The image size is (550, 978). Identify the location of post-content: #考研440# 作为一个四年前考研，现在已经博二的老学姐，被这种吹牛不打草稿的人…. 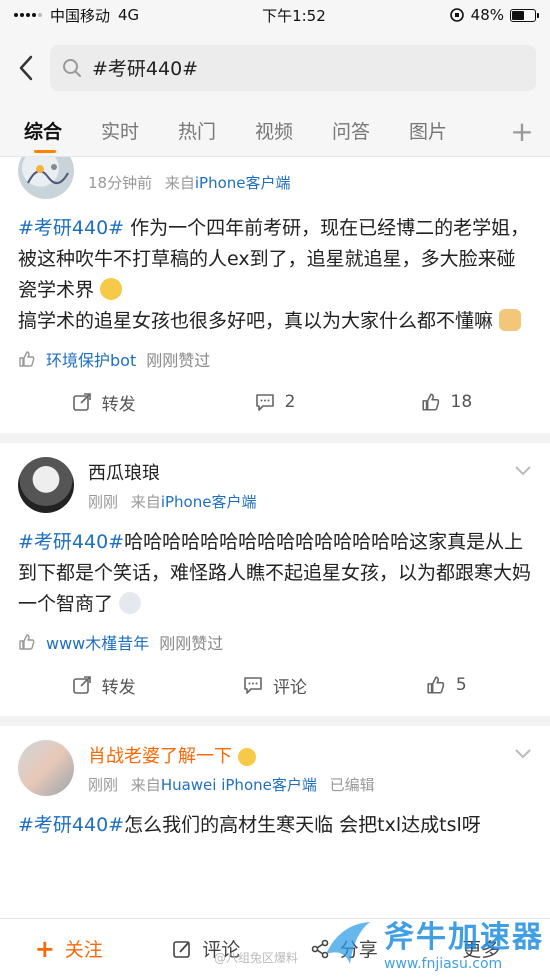
(275, 275).